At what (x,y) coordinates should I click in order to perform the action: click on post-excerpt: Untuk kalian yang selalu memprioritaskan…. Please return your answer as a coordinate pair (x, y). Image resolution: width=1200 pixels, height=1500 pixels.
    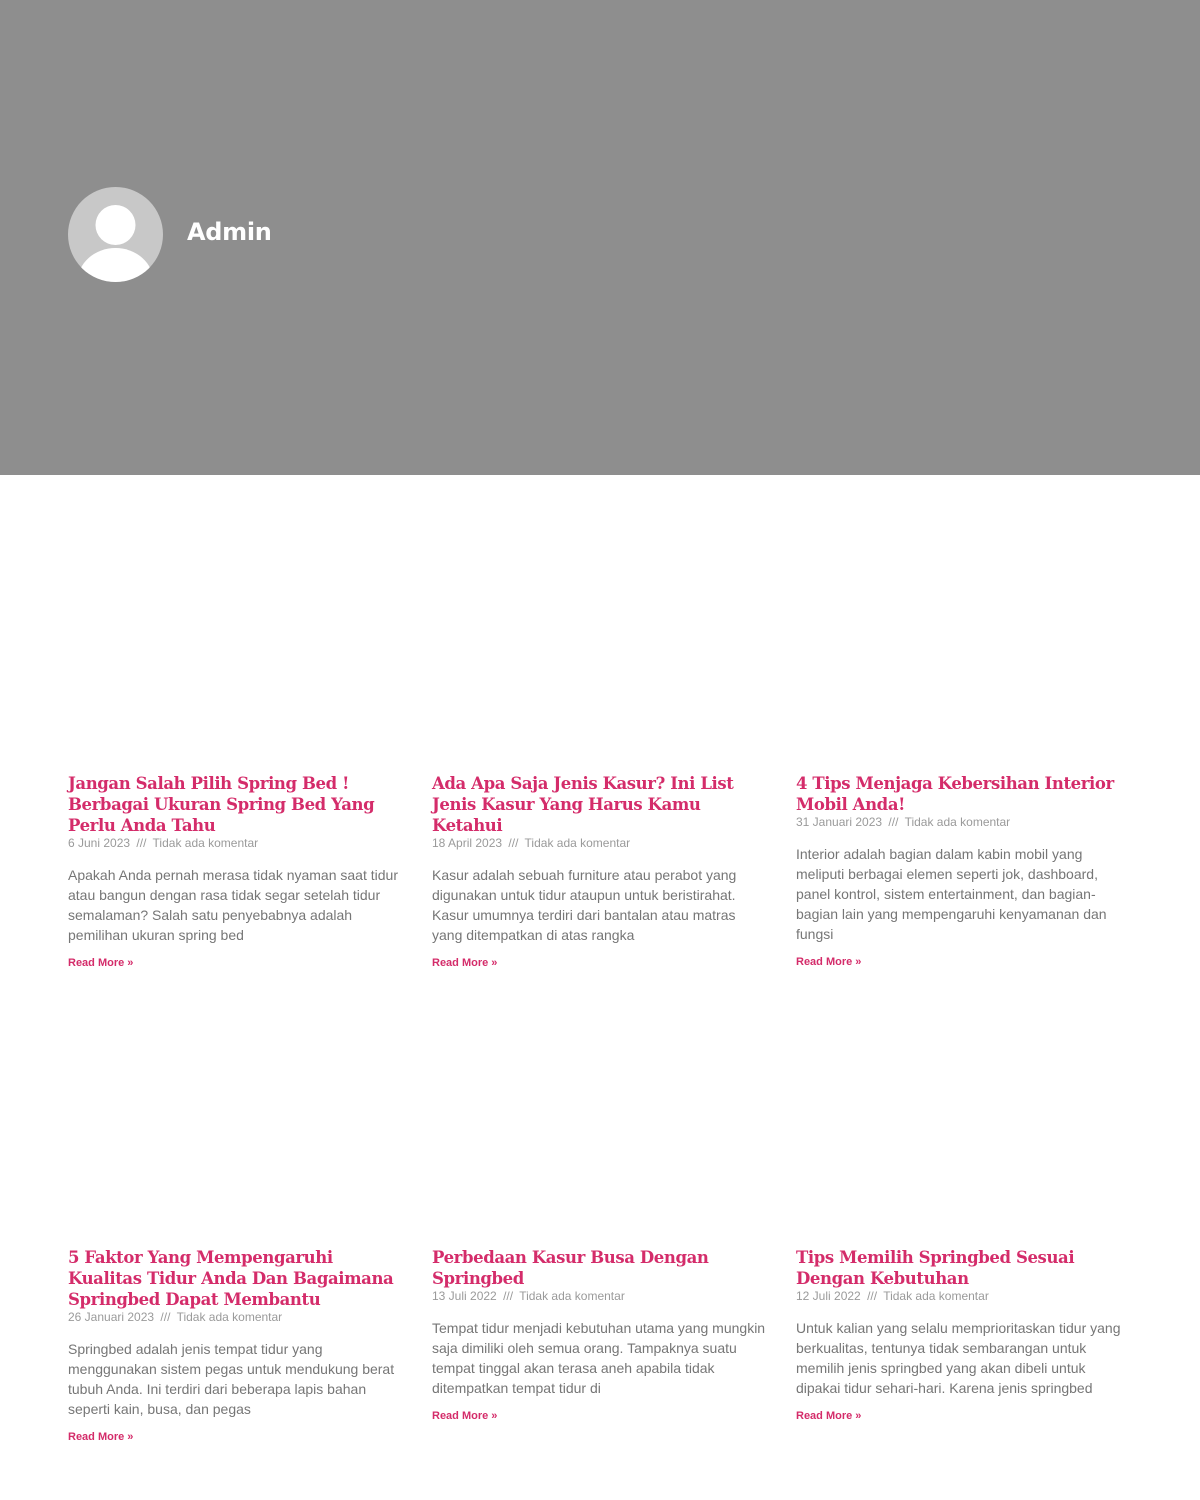
    Looking at the image, I should click on (958, 1358).